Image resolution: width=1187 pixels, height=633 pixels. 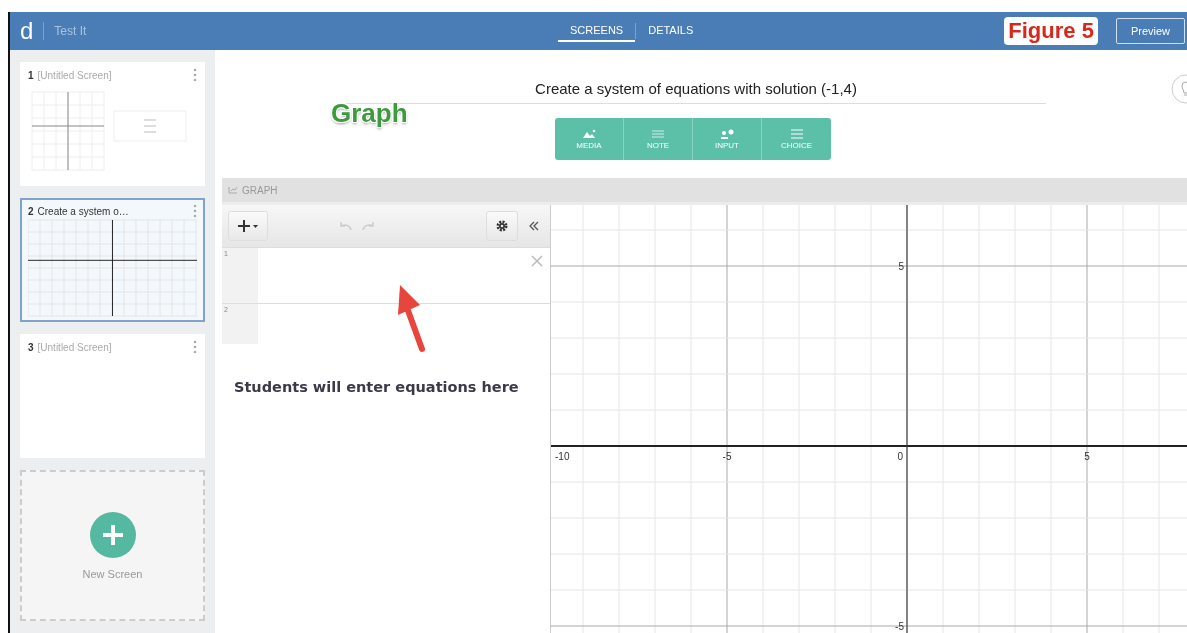 What do you see at coordinates (727, 133) in the screenshot?
I see `input-icon` at bounding box center [727, 133].